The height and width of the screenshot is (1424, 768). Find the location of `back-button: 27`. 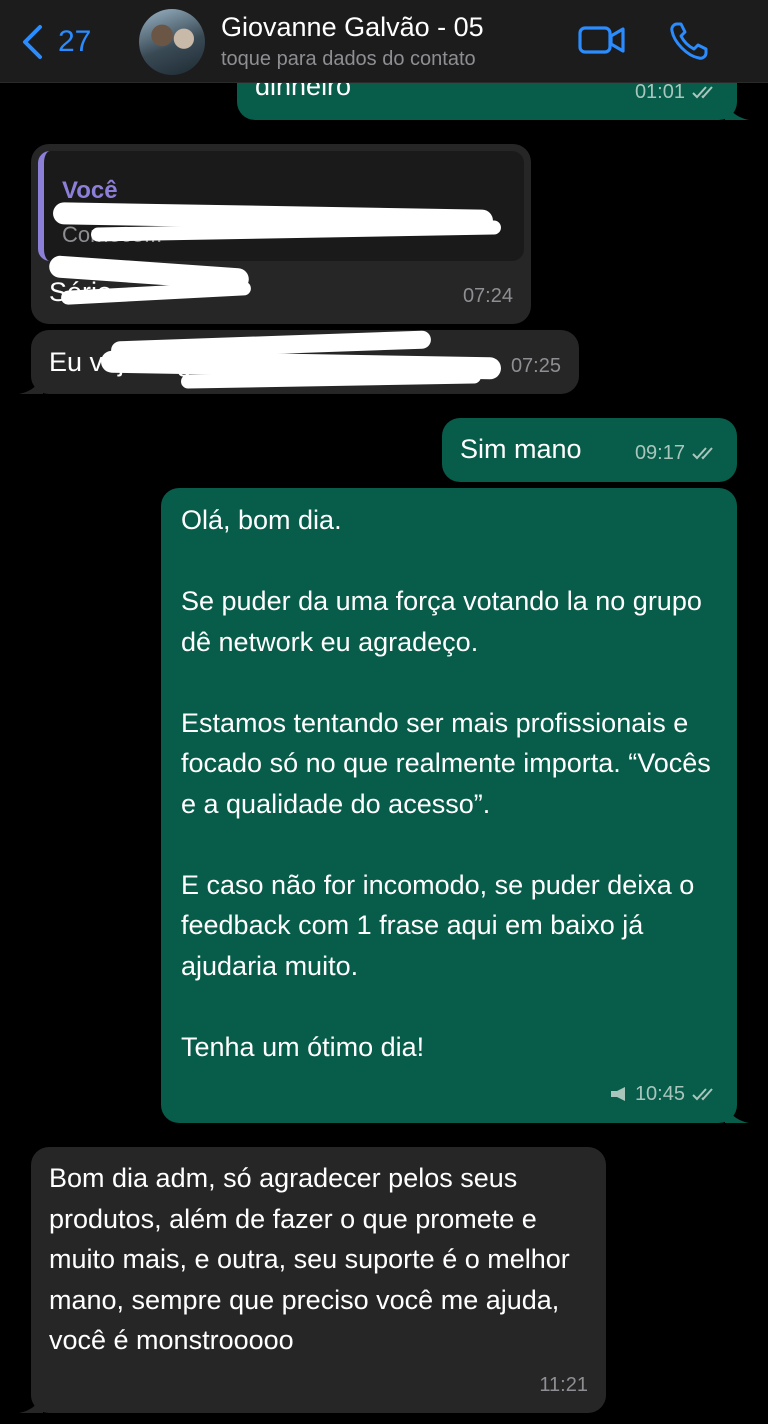

back-button: 27 is located at coordinates (55, 42).